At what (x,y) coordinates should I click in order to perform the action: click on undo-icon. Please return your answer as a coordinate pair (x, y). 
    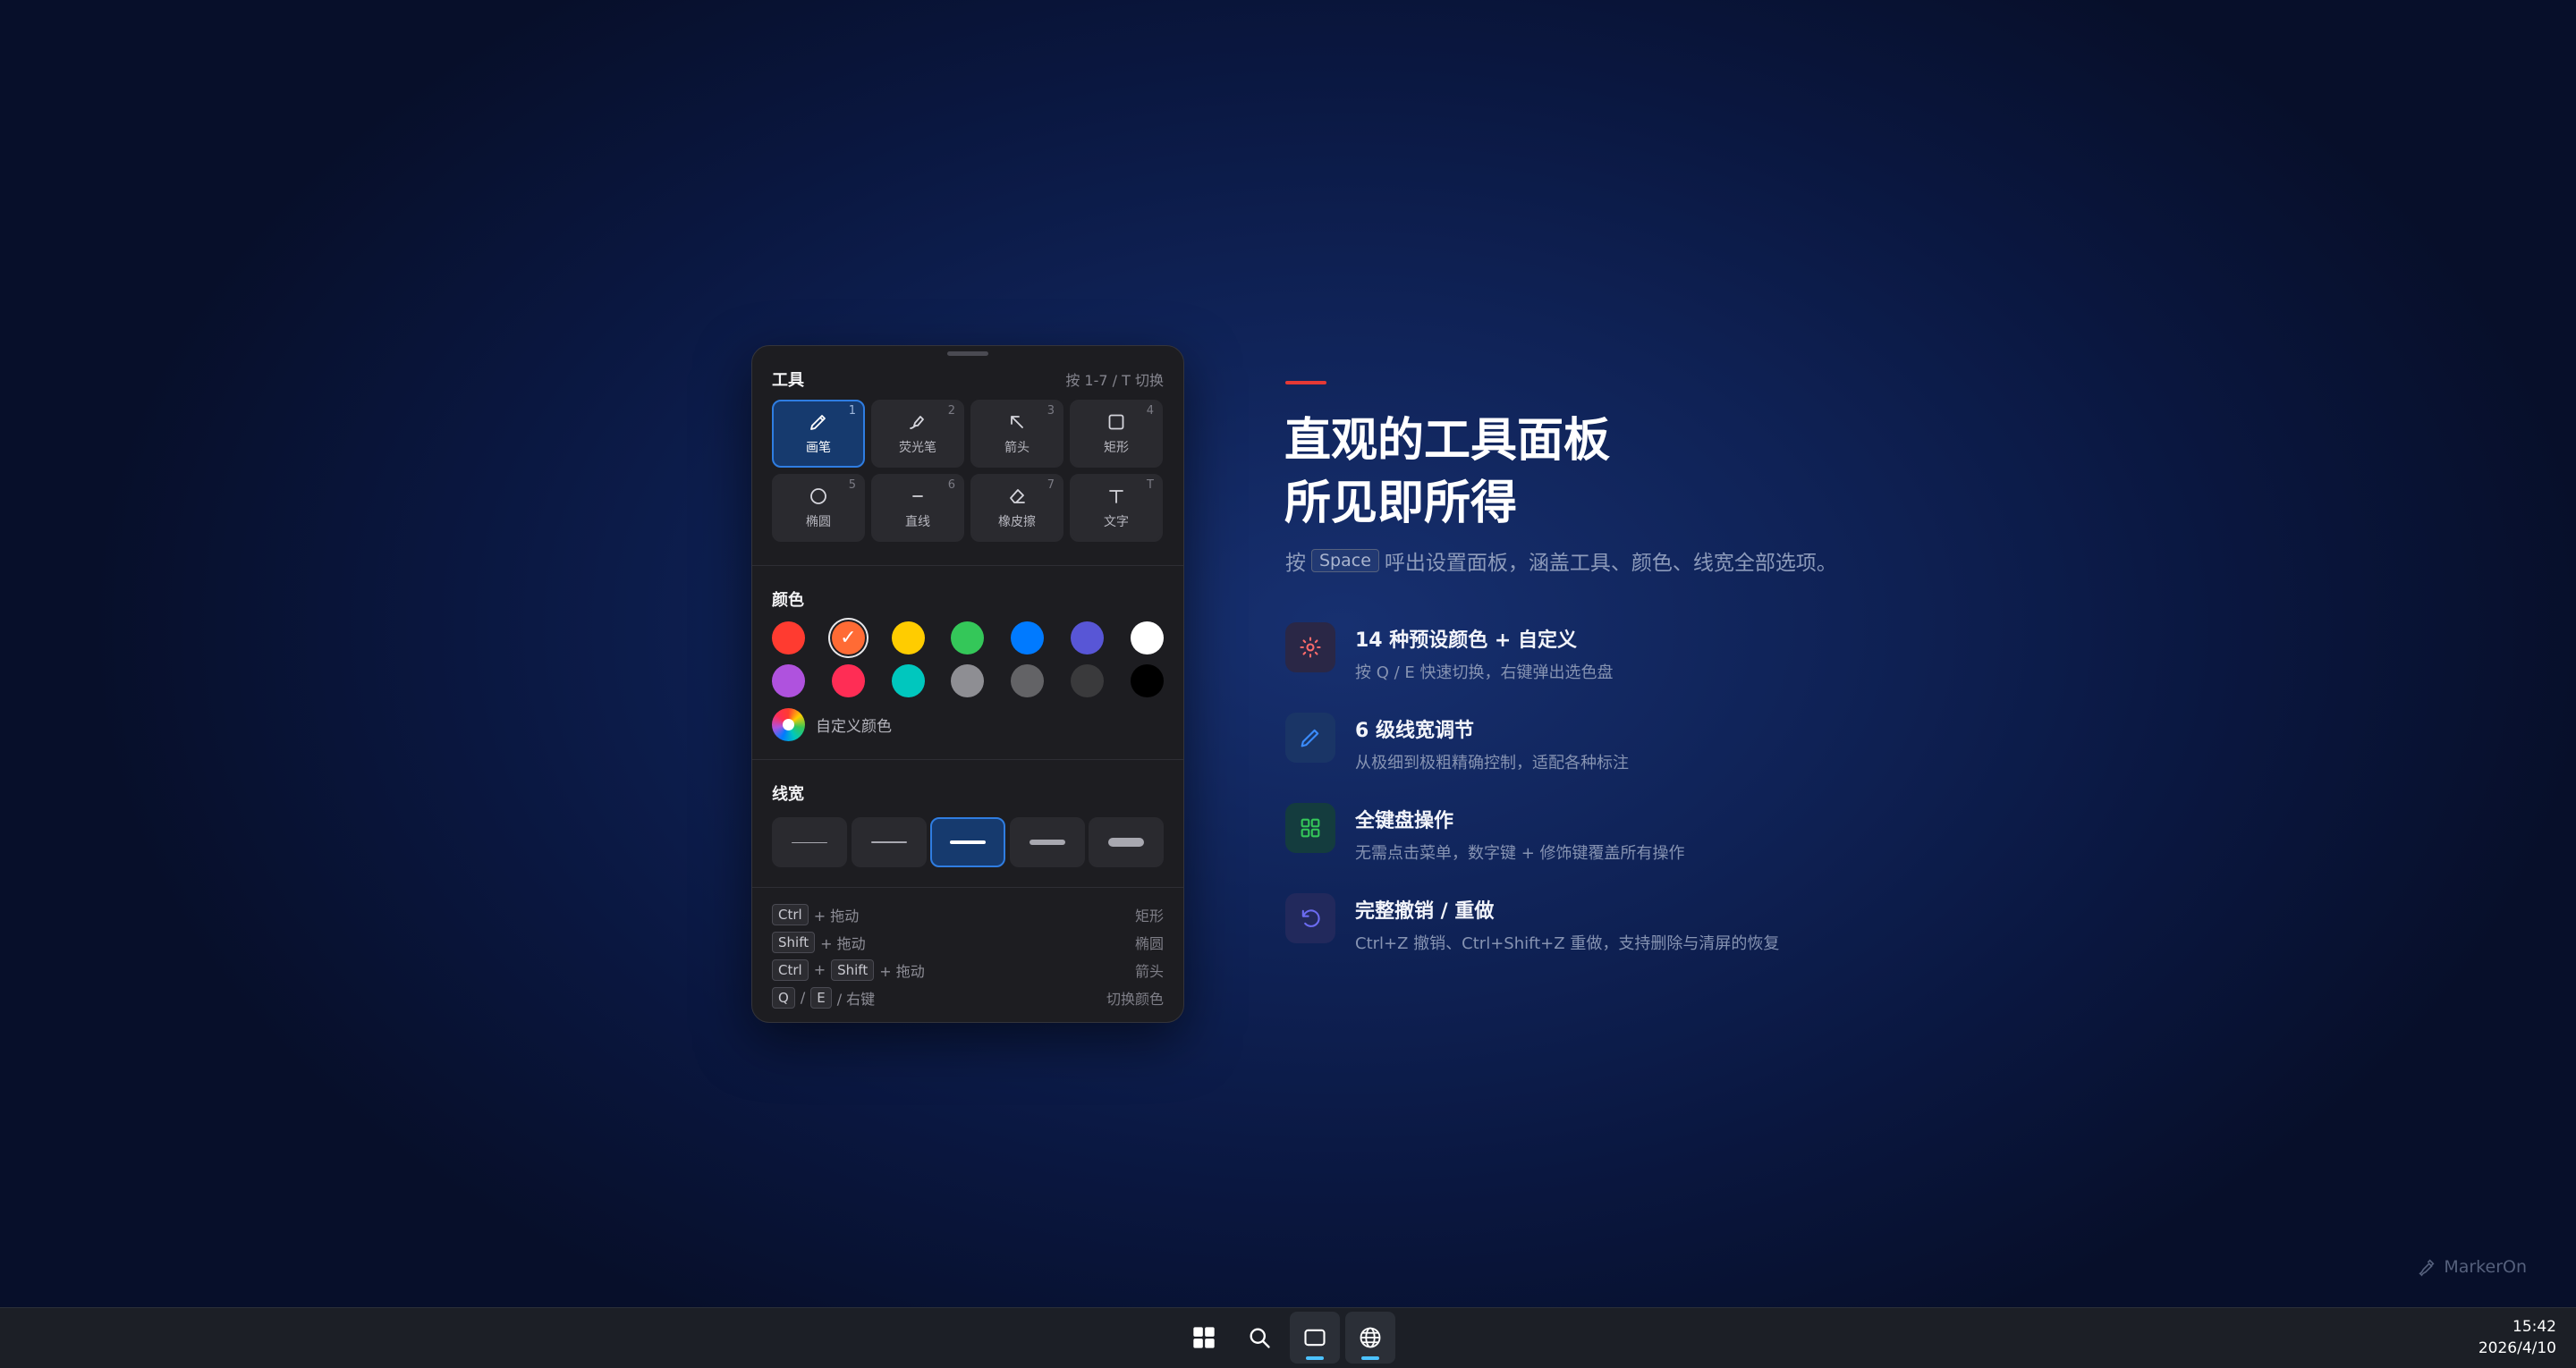
    Looking at the image, I should click on (1310, 918).